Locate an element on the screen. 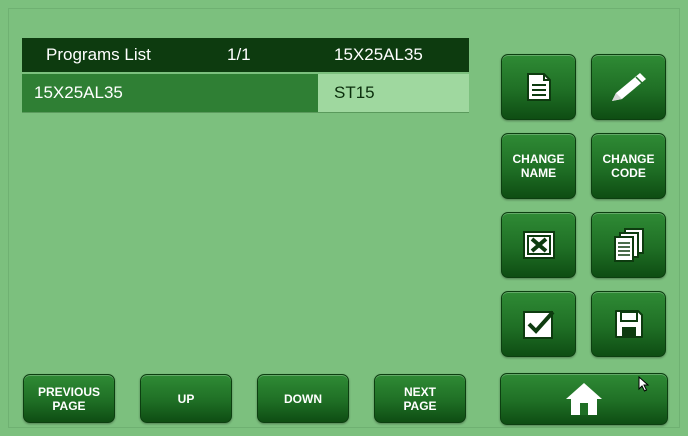 This screenshot has width=688, height=436. selected-program-code: 15X25AL35 is located at coordinates (378, 54).